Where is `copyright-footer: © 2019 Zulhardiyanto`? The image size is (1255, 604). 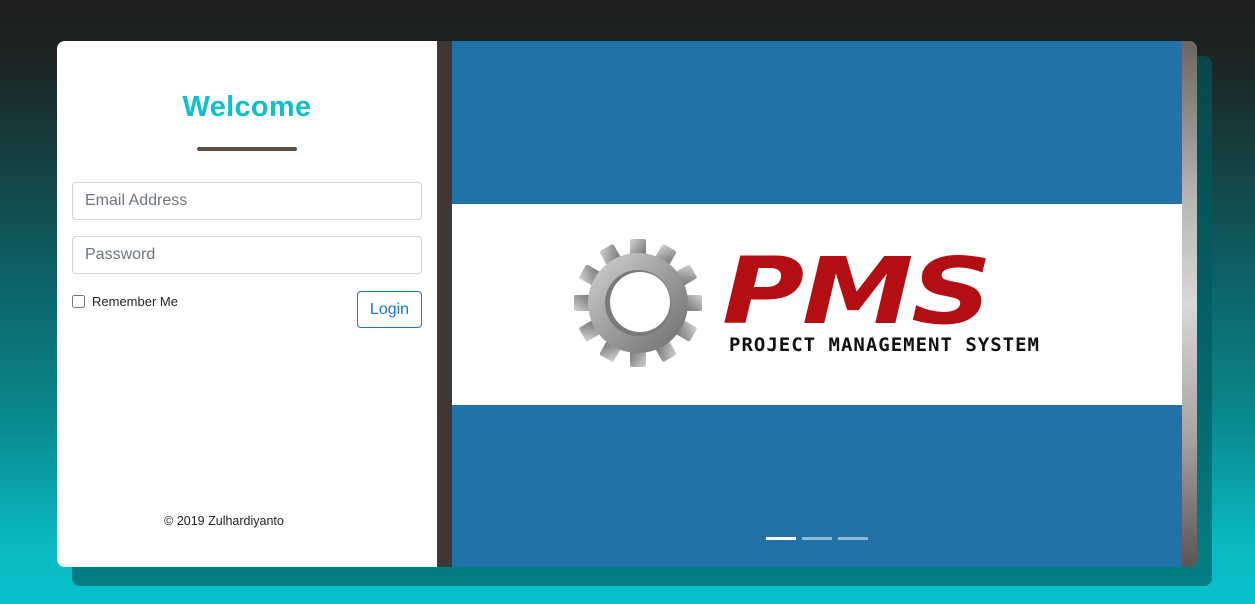 copyright-footer: © 2019 Zulhardiyanto is located at coordinates (224, 521).